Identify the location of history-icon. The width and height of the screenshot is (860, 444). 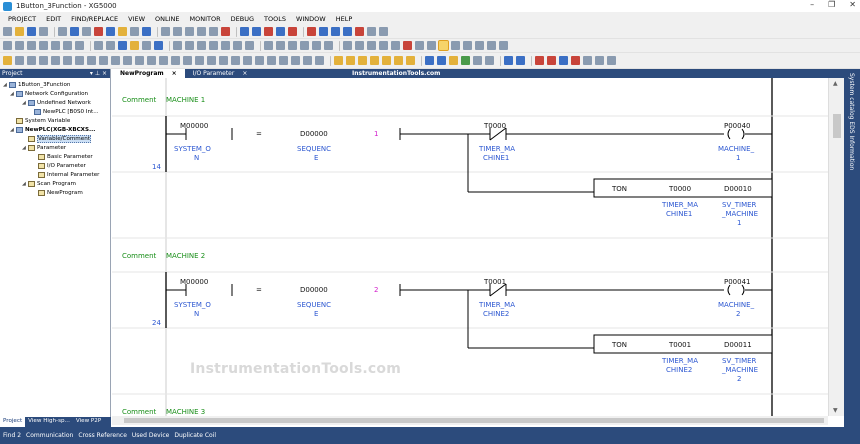
(489, 60).